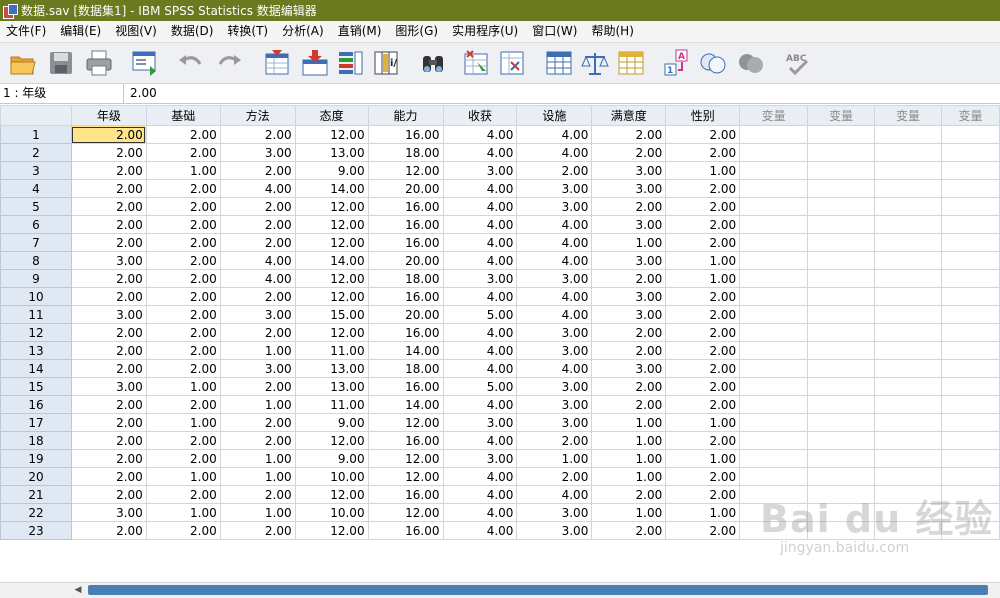  Describe the element at coordinates (331, 386) in the screenshot. I see `data-cell: 13.00` at that location.